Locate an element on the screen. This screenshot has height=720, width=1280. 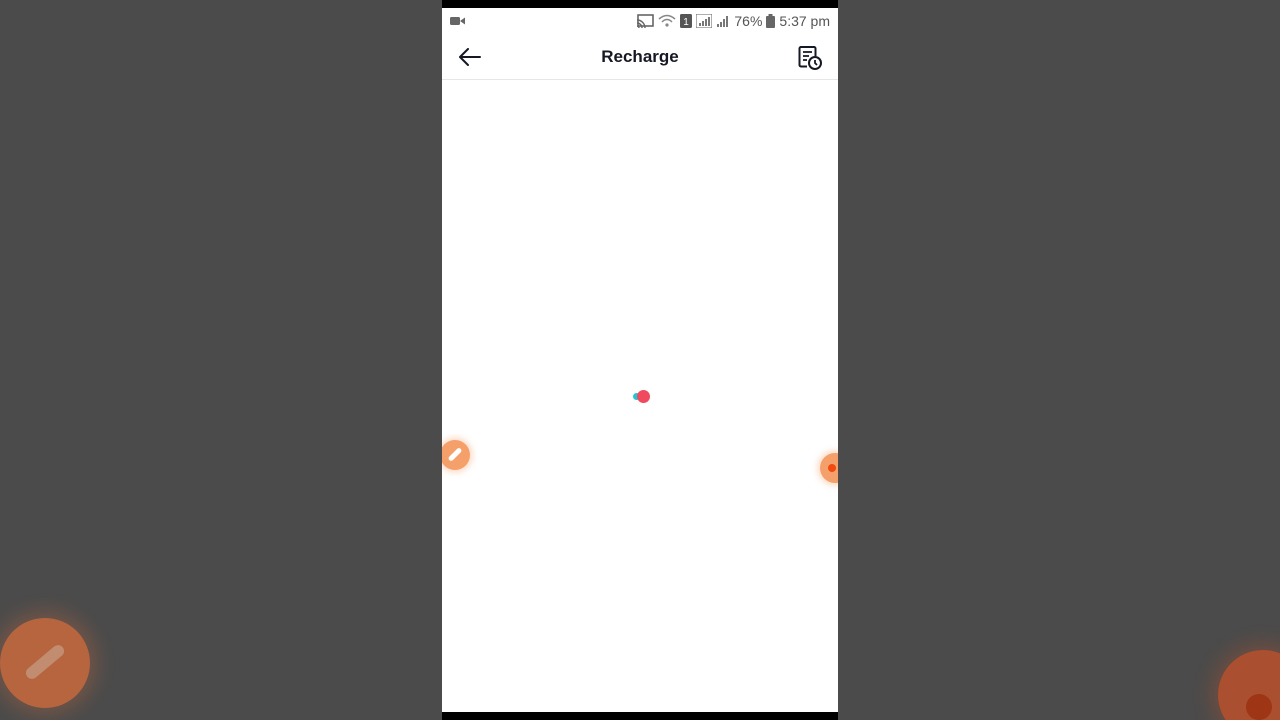
loading-dots-icon is located at coordinates (642, 396).